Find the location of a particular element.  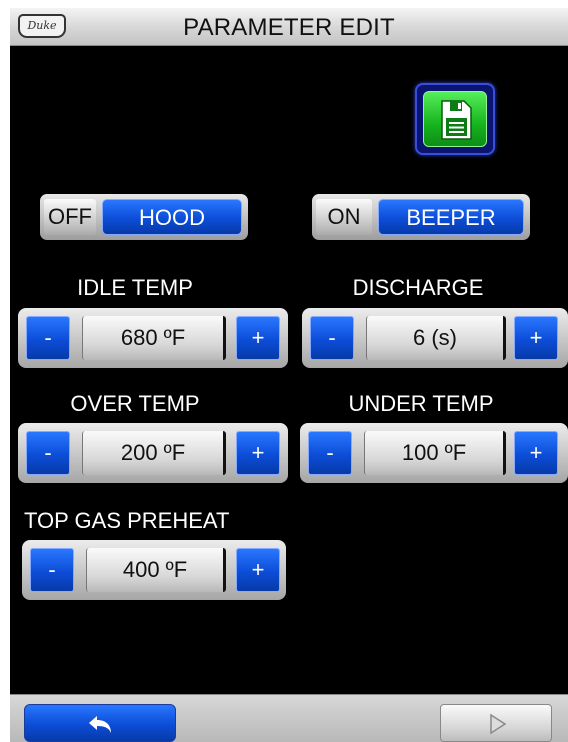

idle-temp-label: IDLE TEMP is located at coordinates (135, 287).